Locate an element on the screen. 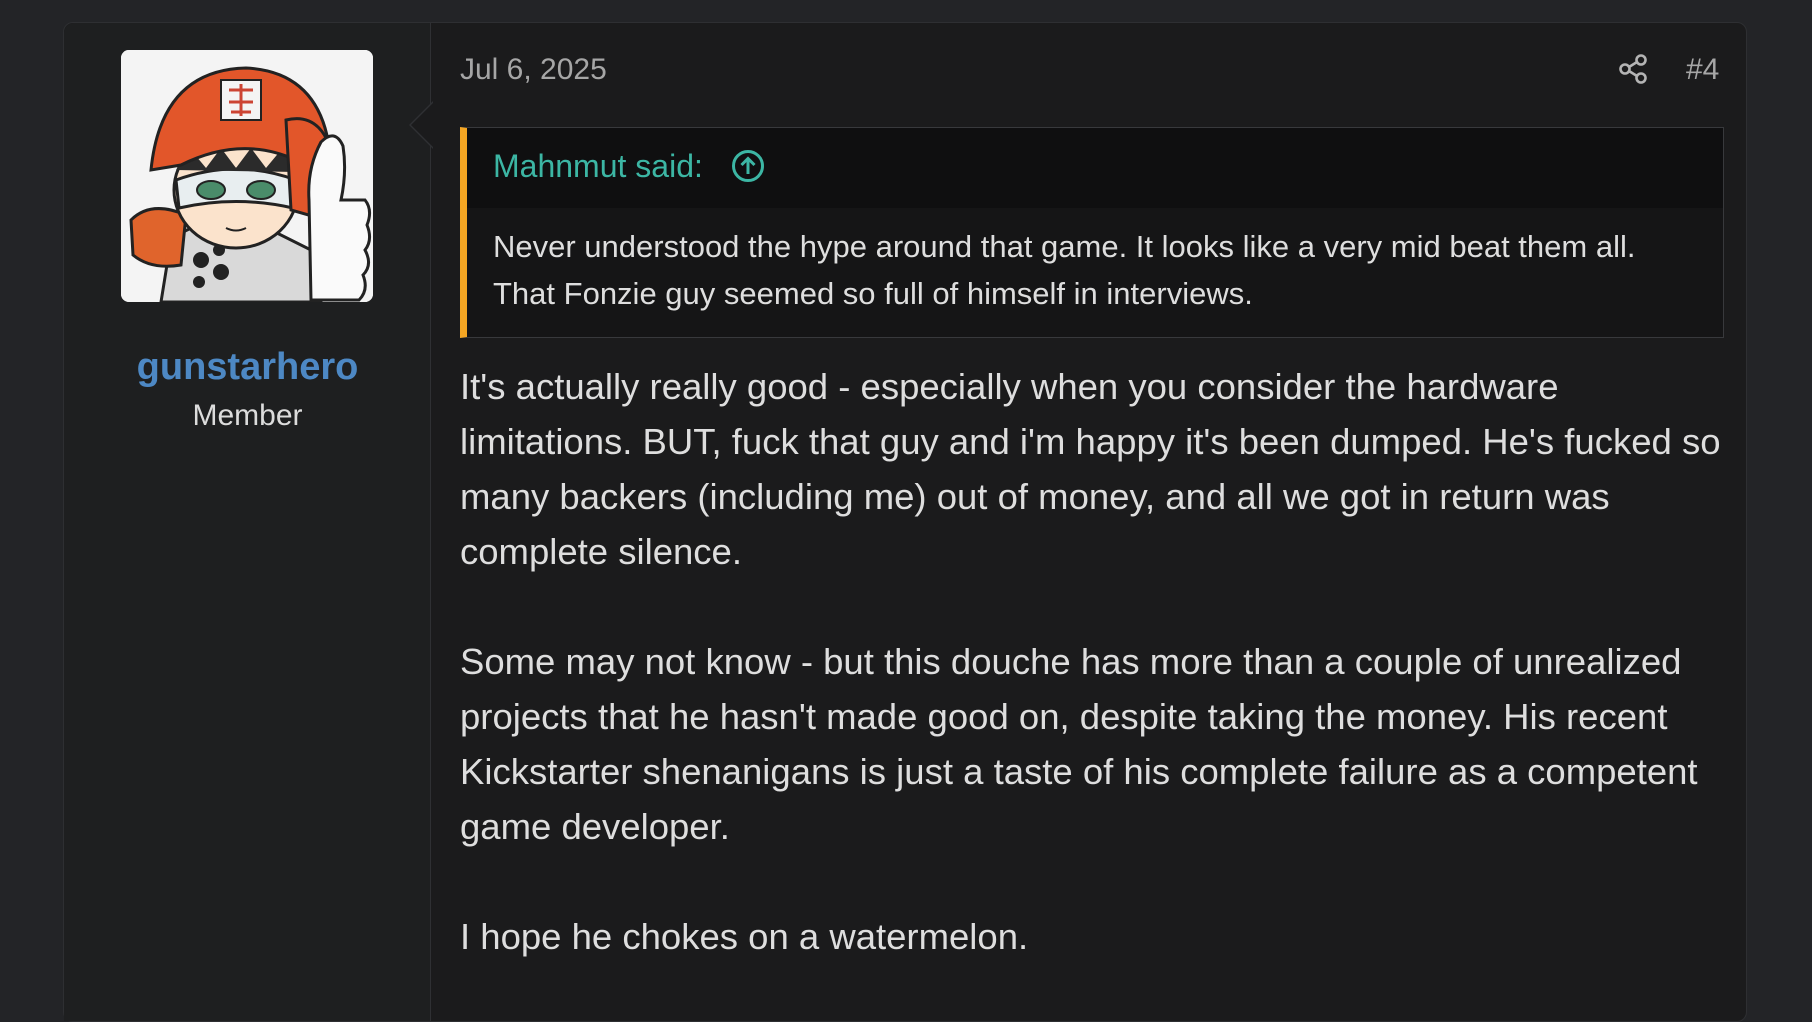 This screenshot has width=1812, height=1022. message-paragraph: I hope he chokes on a watermelon. is located at coordinates (744, 936).